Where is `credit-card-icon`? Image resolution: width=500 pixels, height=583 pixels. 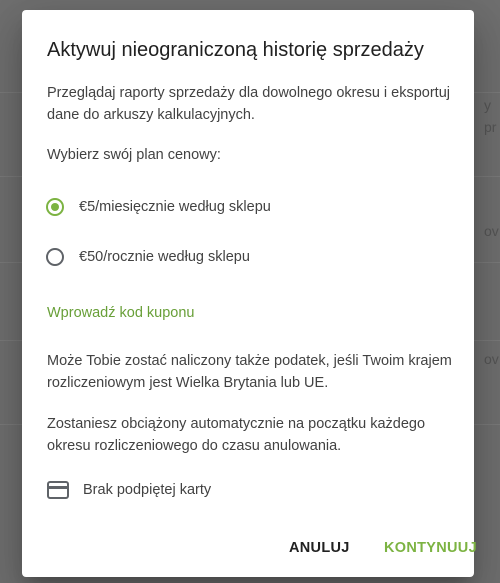 credit-card-icon is located at coordinates (58, 490).